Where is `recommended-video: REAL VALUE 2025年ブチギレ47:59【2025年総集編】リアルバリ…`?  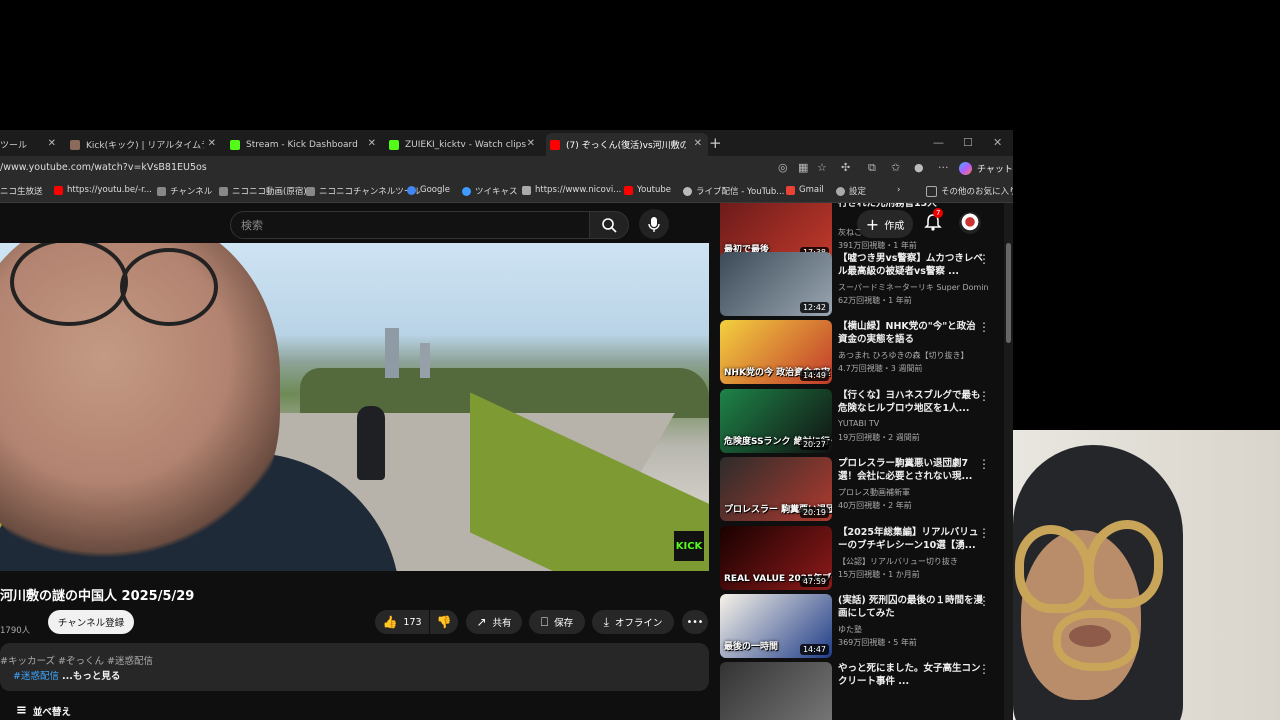 recommended-video: REAL VALUE 2025年ブチギレ47:59【2025年総集編】リアルバリ… is located at coordinates (862, 558).